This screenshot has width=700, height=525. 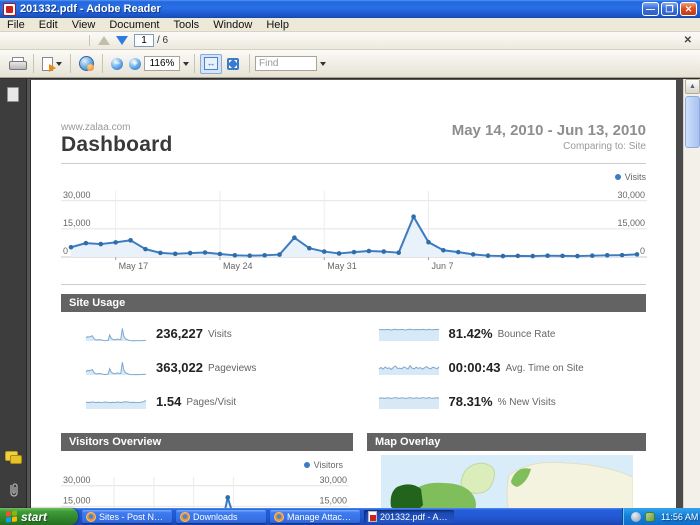 What do you see at coordinates (636, 516) in the screenshot?
I see `tray-status-icon` at bounding box center [636, 516].